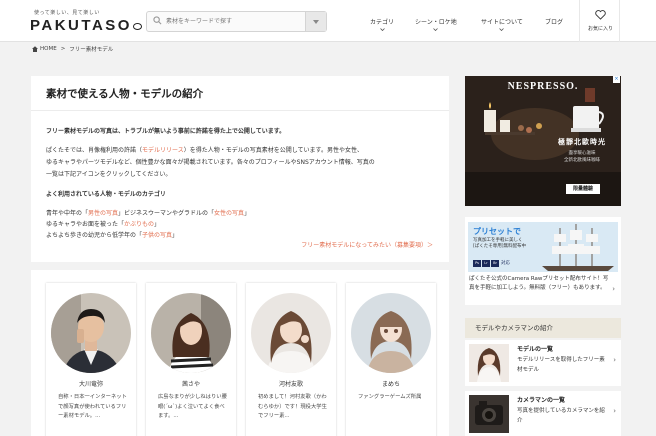  Describe the element at coordinates (190, 384) in the screenshot. I see `model-name: 茜さや` at that location.